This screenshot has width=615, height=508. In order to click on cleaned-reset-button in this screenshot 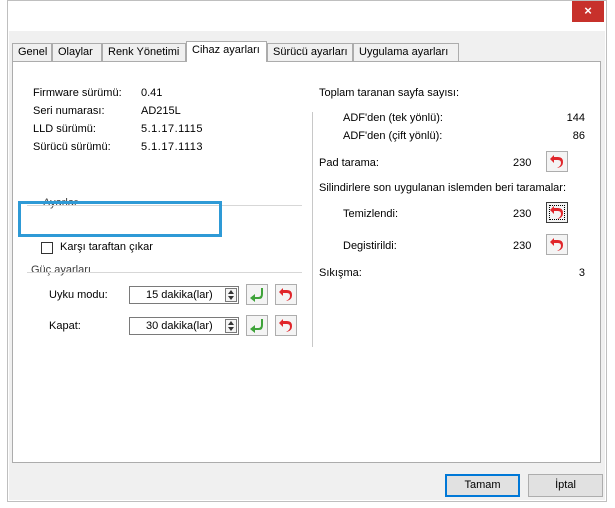, I will do `click(557, 212)`.